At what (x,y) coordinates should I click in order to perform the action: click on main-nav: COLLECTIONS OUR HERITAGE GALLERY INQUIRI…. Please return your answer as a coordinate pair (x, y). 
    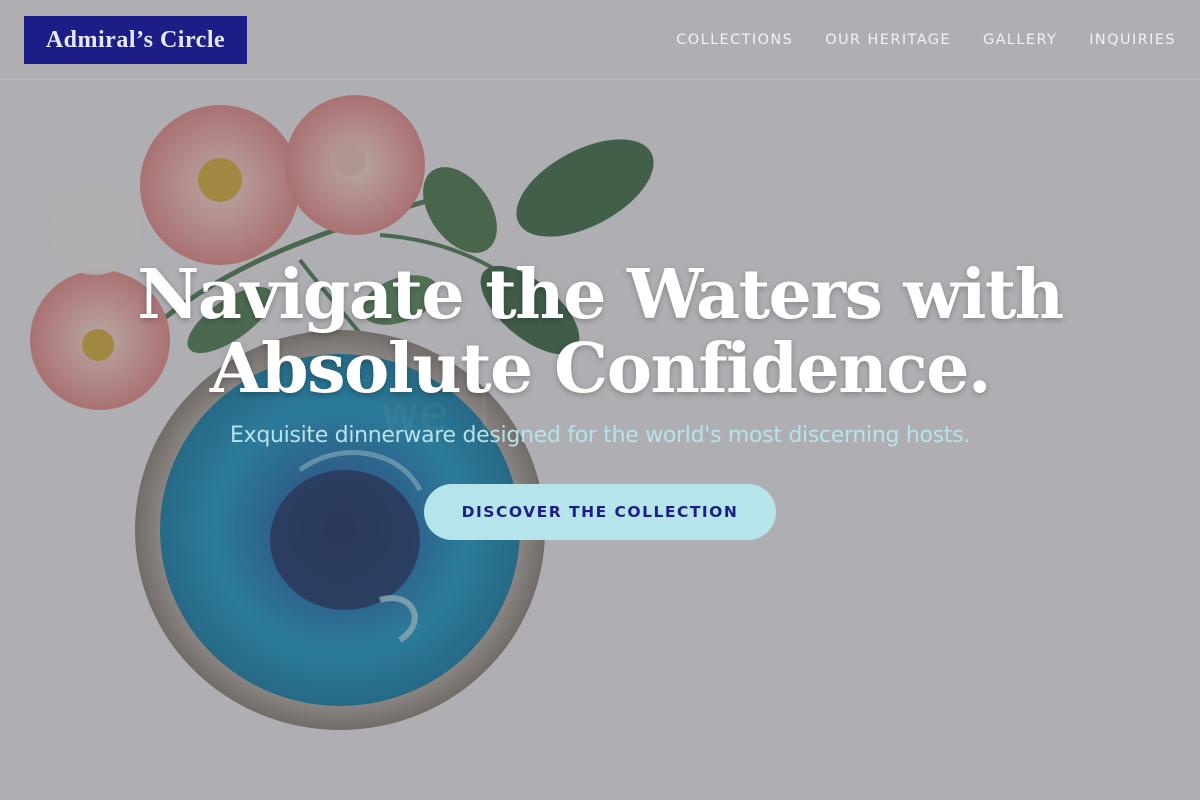
    Looking at the image, I should click on (926, 40).